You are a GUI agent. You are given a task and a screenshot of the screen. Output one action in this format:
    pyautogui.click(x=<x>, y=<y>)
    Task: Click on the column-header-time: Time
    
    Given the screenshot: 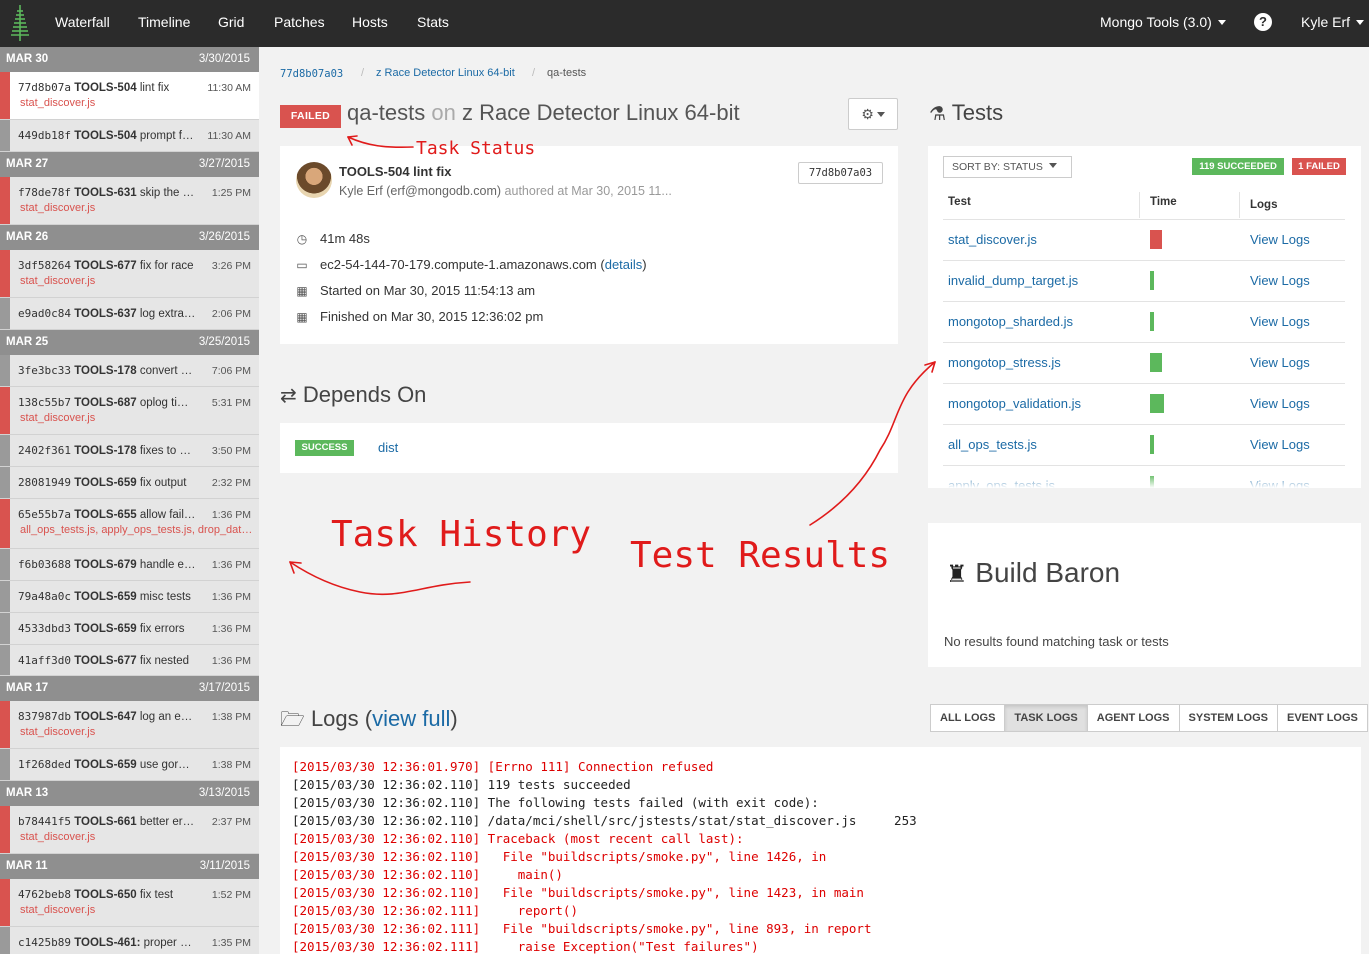 What is the action you would take?
    pyautogui.click(x=1163, y=202)
    